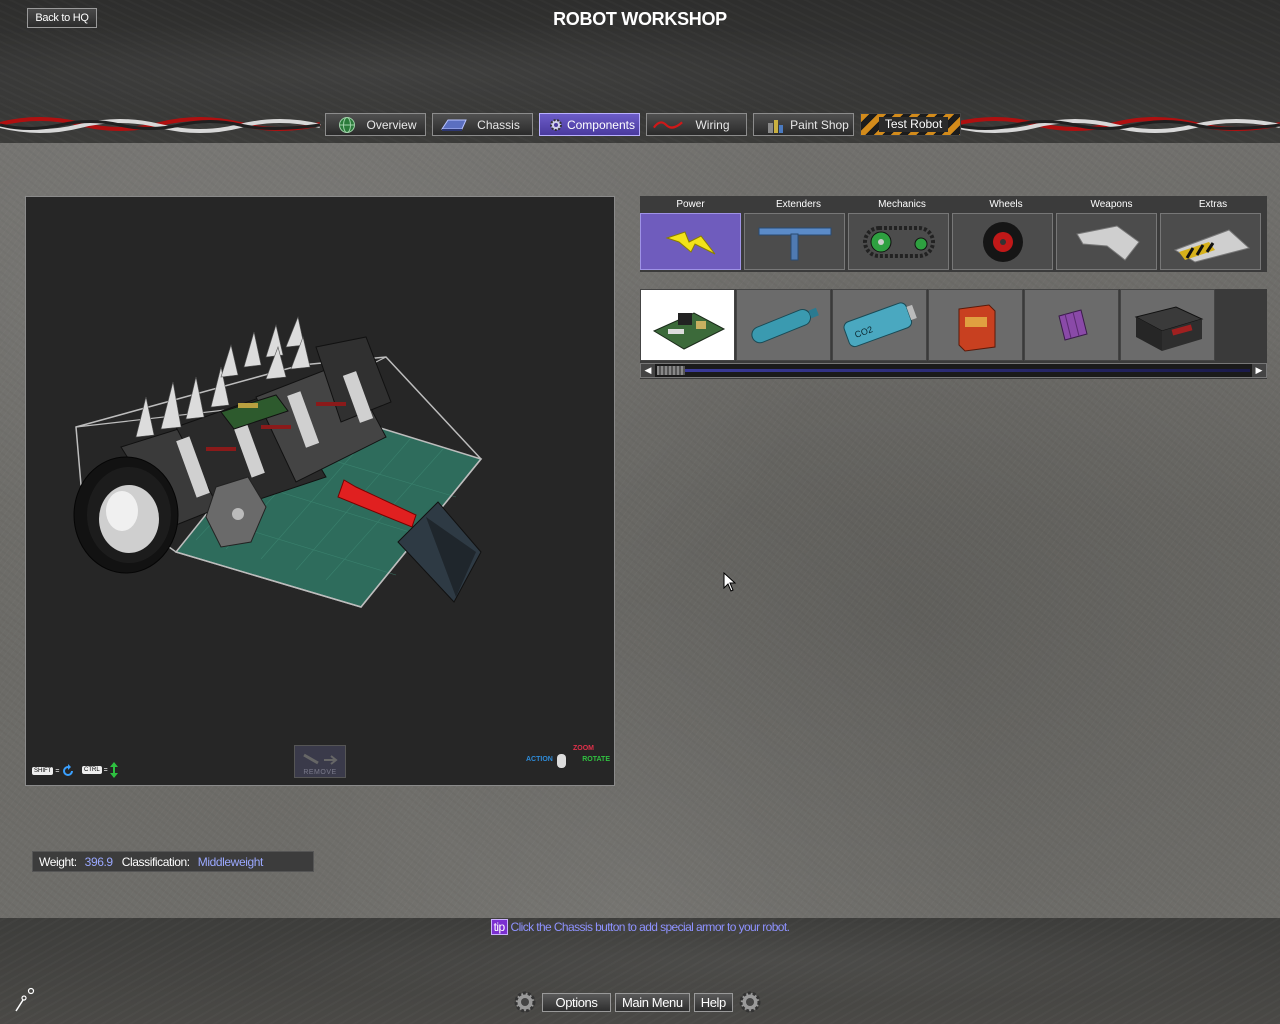 This screenshot has width=1280, height=1024. I want to click on wheel-icon, so click(1002, 241).